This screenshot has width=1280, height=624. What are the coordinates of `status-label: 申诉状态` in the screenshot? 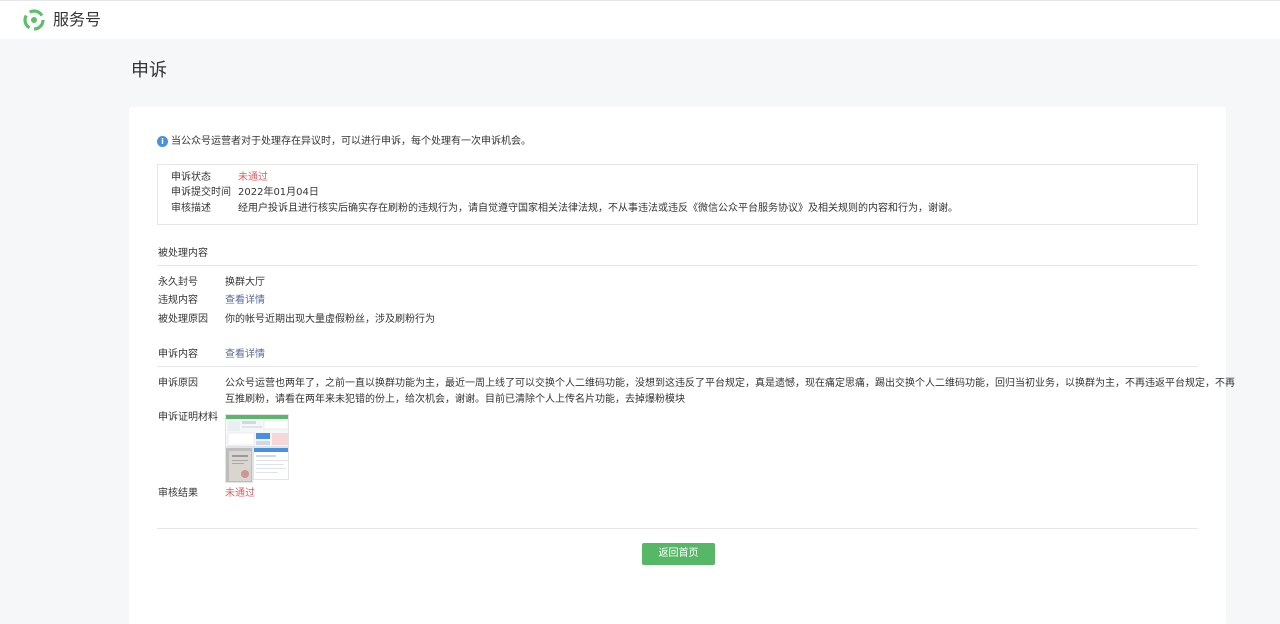 It's located at (191, 177).